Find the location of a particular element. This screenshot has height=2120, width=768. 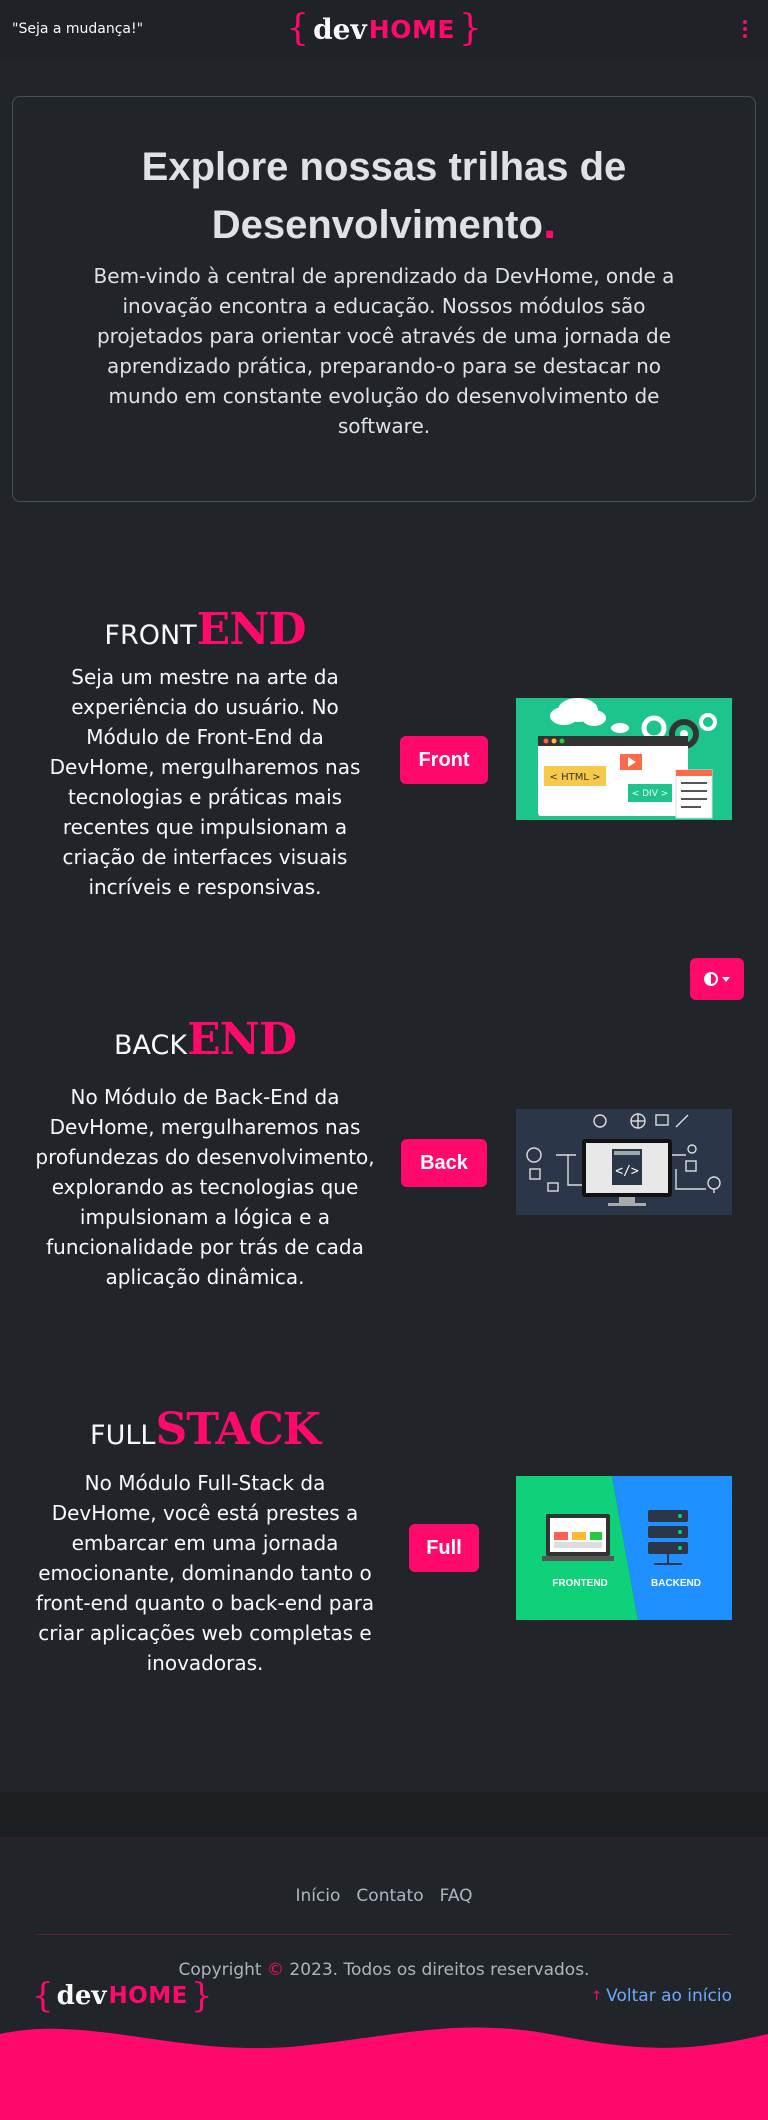

copyright-symbol: © is located at coordinates (276, 1970).